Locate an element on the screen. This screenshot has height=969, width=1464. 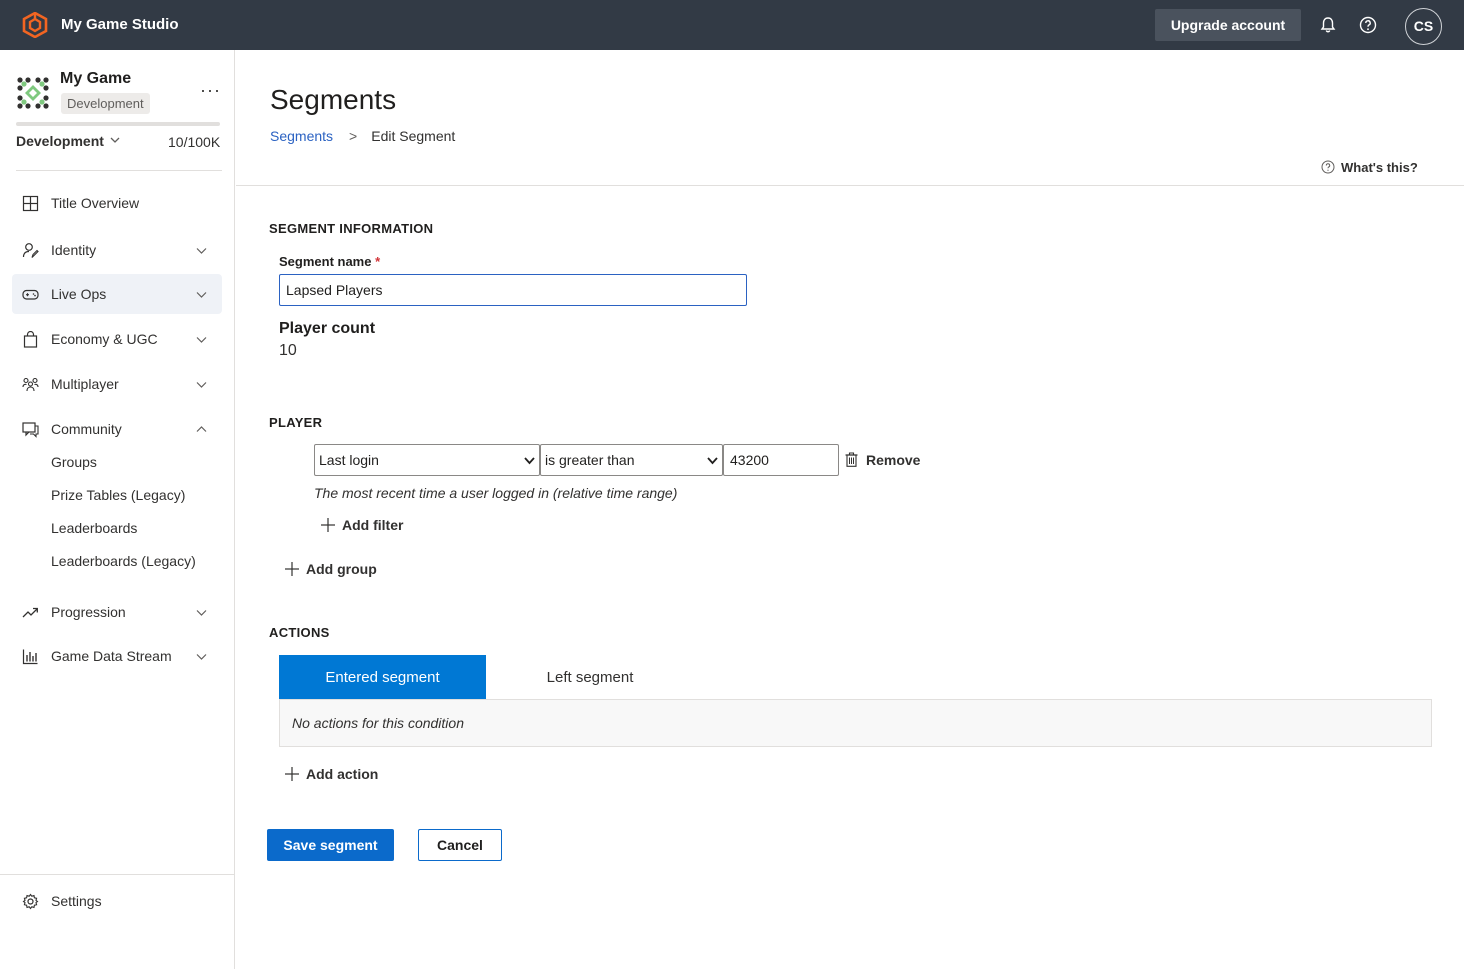
breadcrumb-link-segments: Segments is located at coordinates (301, 136).